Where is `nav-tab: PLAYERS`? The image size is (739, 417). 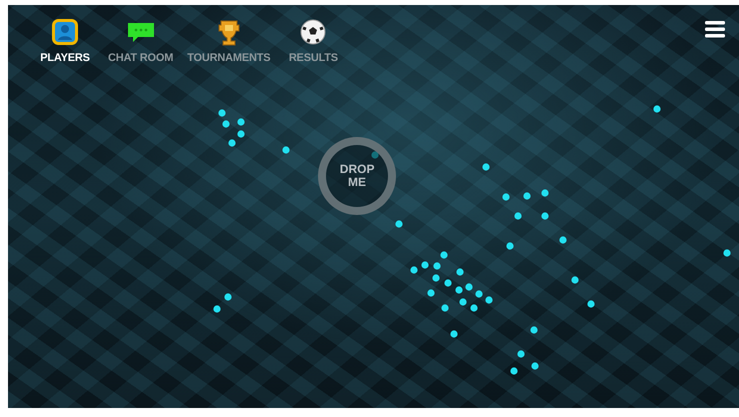 nav-tab: PLAYERS is located at coordinates (65, 41).